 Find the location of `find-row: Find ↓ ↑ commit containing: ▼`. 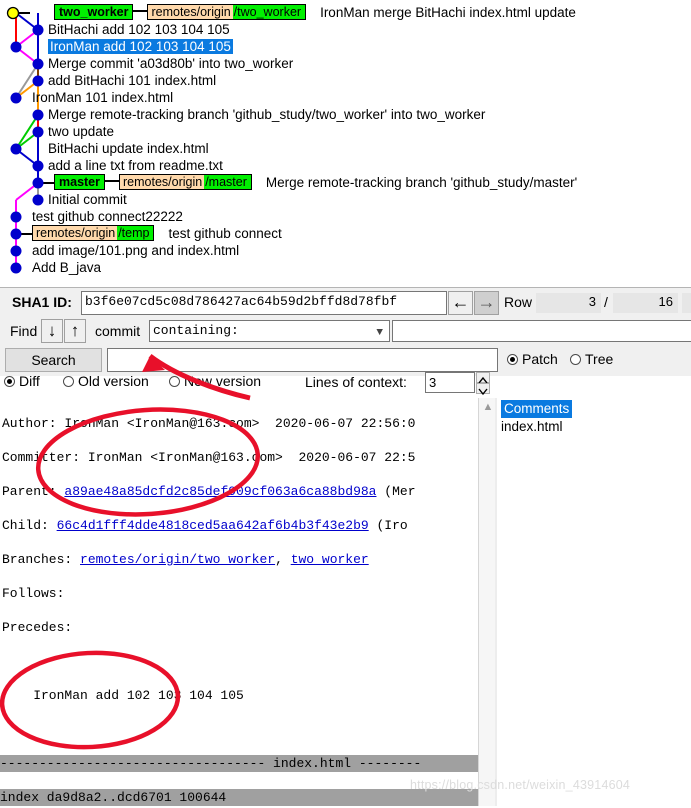

find-row: Find ↓ ↑ commit containing: ▼ is located at coordinates (345, 332).